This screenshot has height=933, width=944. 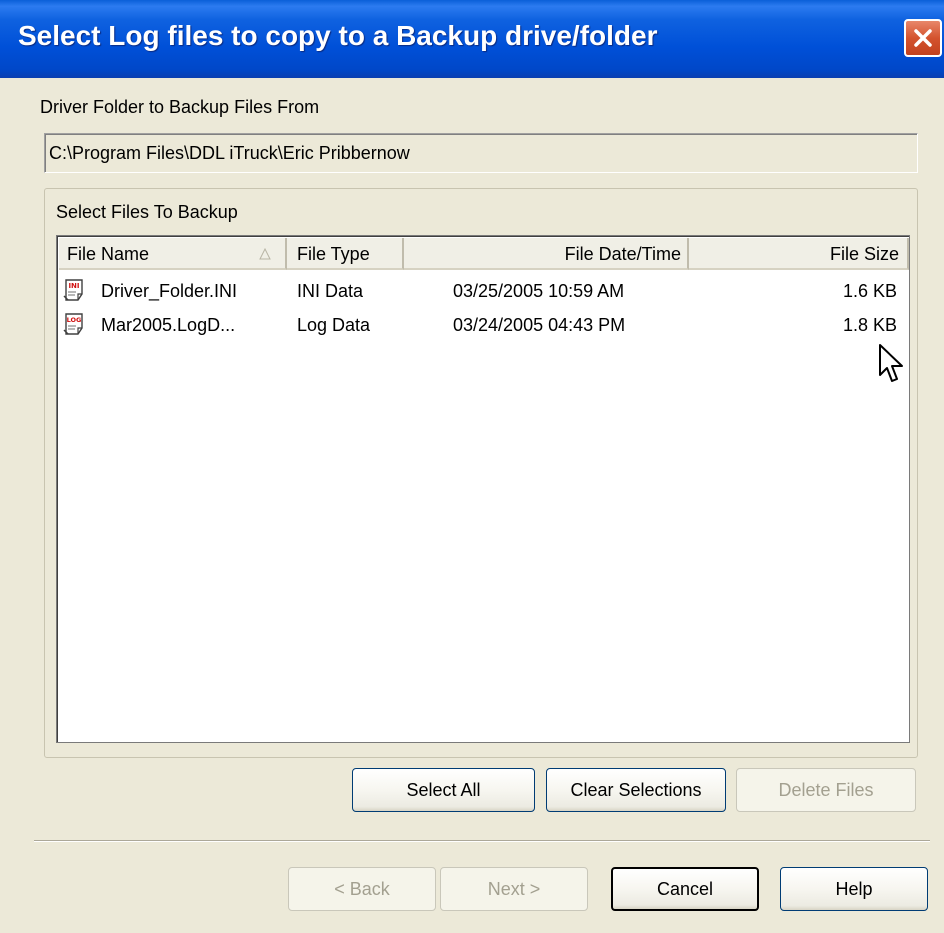 I want to click on files-group-label: Select Files To Backup, so click(x=147, y=212).